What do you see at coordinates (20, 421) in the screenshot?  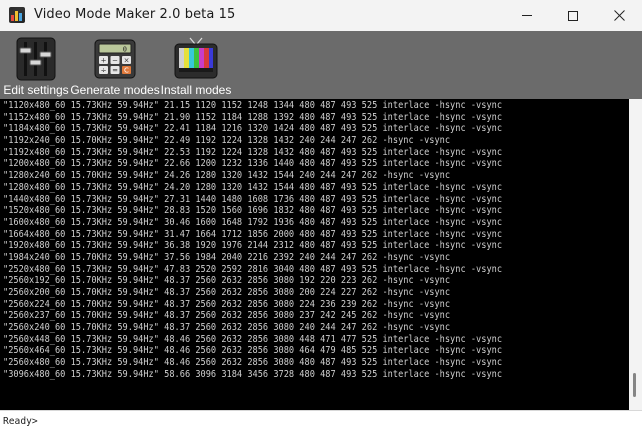 I see `prompt-text: Ready>` at bounding box center [20, 421].